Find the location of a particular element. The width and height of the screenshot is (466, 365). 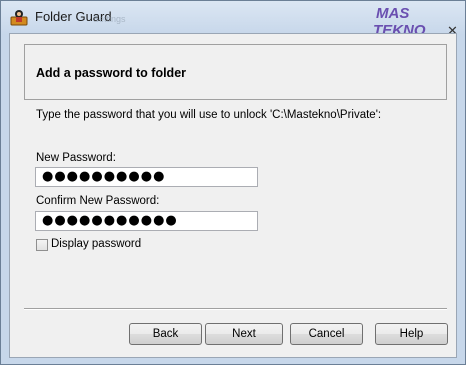

mastekno-watermark-logo: MAS TEKNO is located at coordinates (399, 21).